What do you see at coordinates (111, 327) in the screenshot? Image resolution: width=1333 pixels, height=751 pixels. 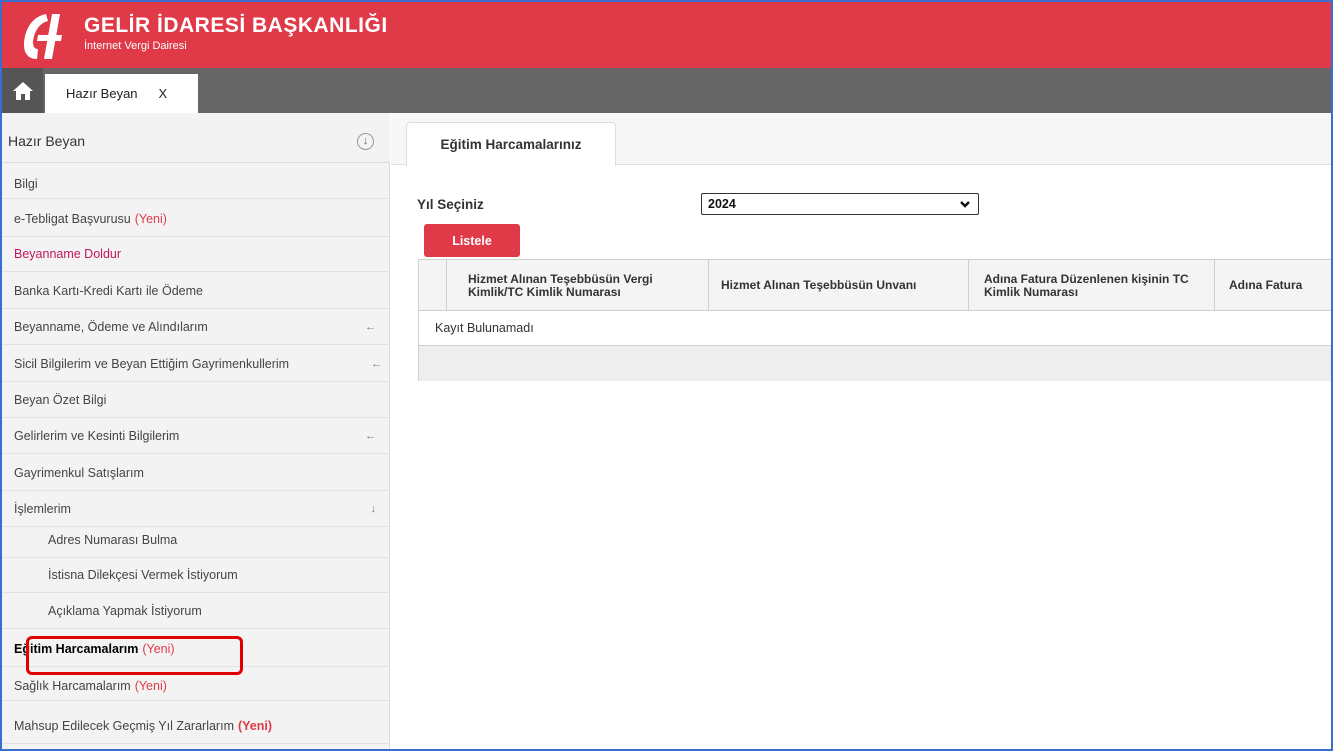 I see `sidebar-item-label: Beyanname, Ödeme ve Alındılarım` at bounding box center [111, 327].